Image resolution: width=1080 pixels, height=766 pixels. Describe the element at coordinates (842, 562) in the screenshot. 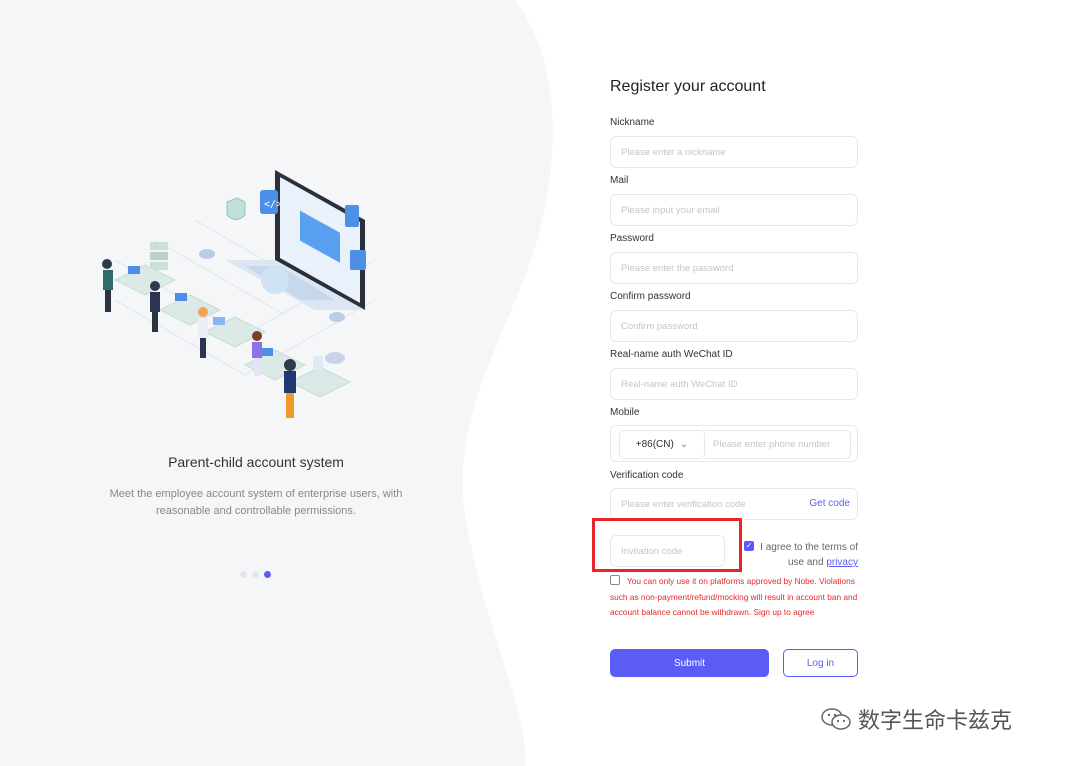

I see `privacy-link: privacy` at that location.